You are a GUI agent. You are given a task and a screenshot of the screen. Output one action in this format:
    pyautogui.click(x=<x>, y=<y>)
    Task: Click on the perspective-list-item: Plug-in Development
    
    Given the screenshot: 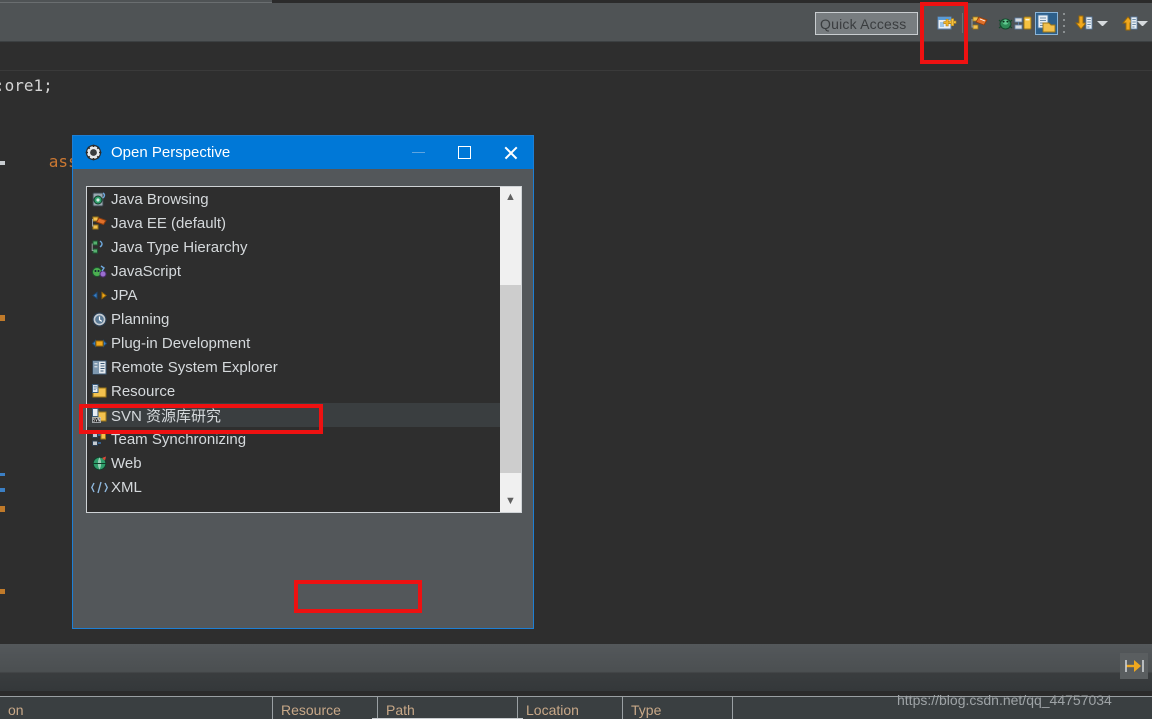 What is the action you would take?
    pyautogui.click(x=293, y=343)
    